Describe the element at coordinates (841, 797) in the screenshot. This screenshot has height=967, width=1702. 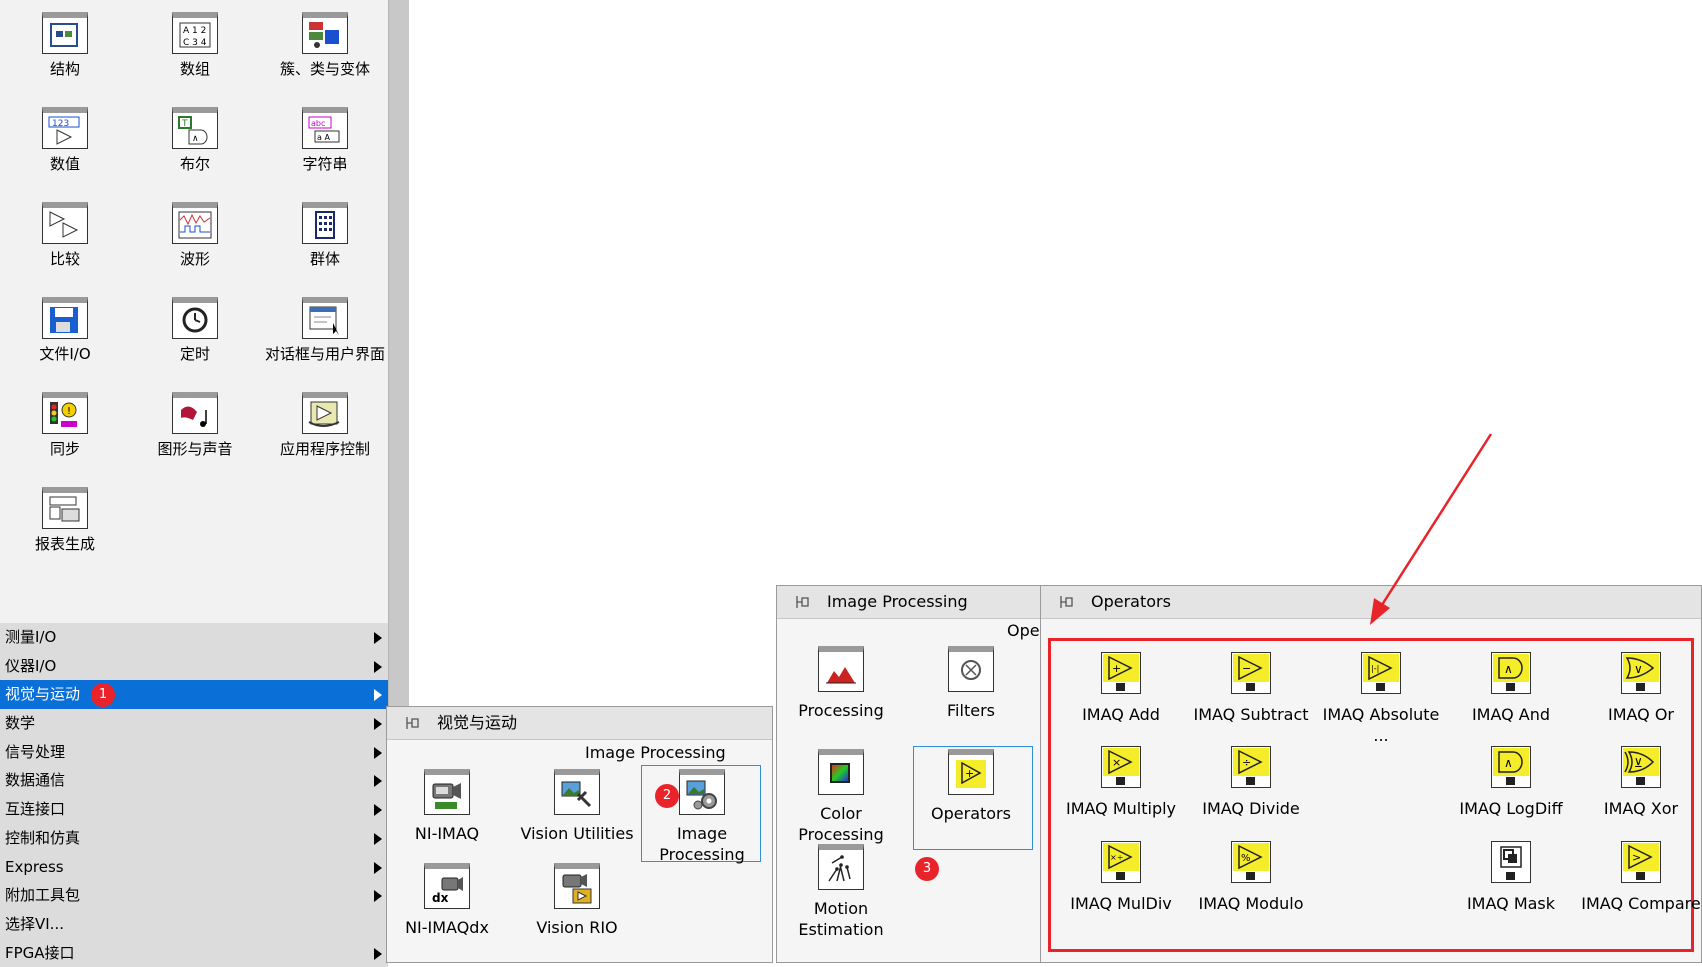
I see `image-item-color-processing: Color Processing` at that location.